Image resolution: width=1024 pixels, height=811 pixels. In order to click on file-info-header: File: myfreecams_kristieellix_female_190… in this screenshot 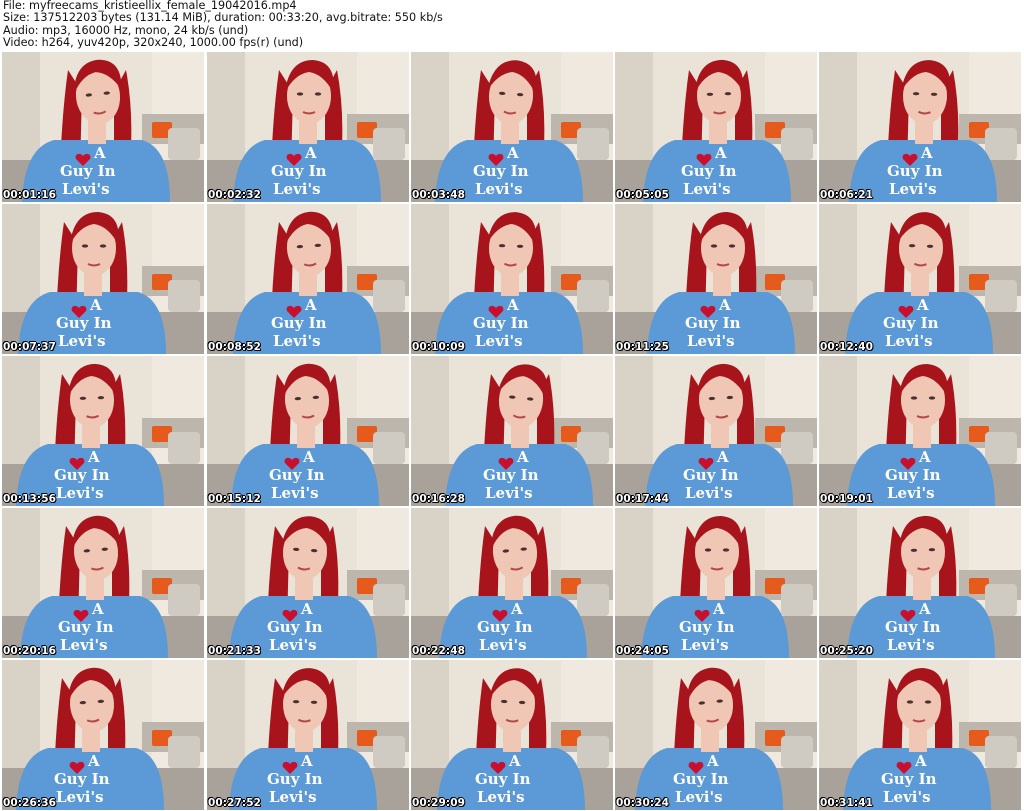, I will do `click(512, 25)`.